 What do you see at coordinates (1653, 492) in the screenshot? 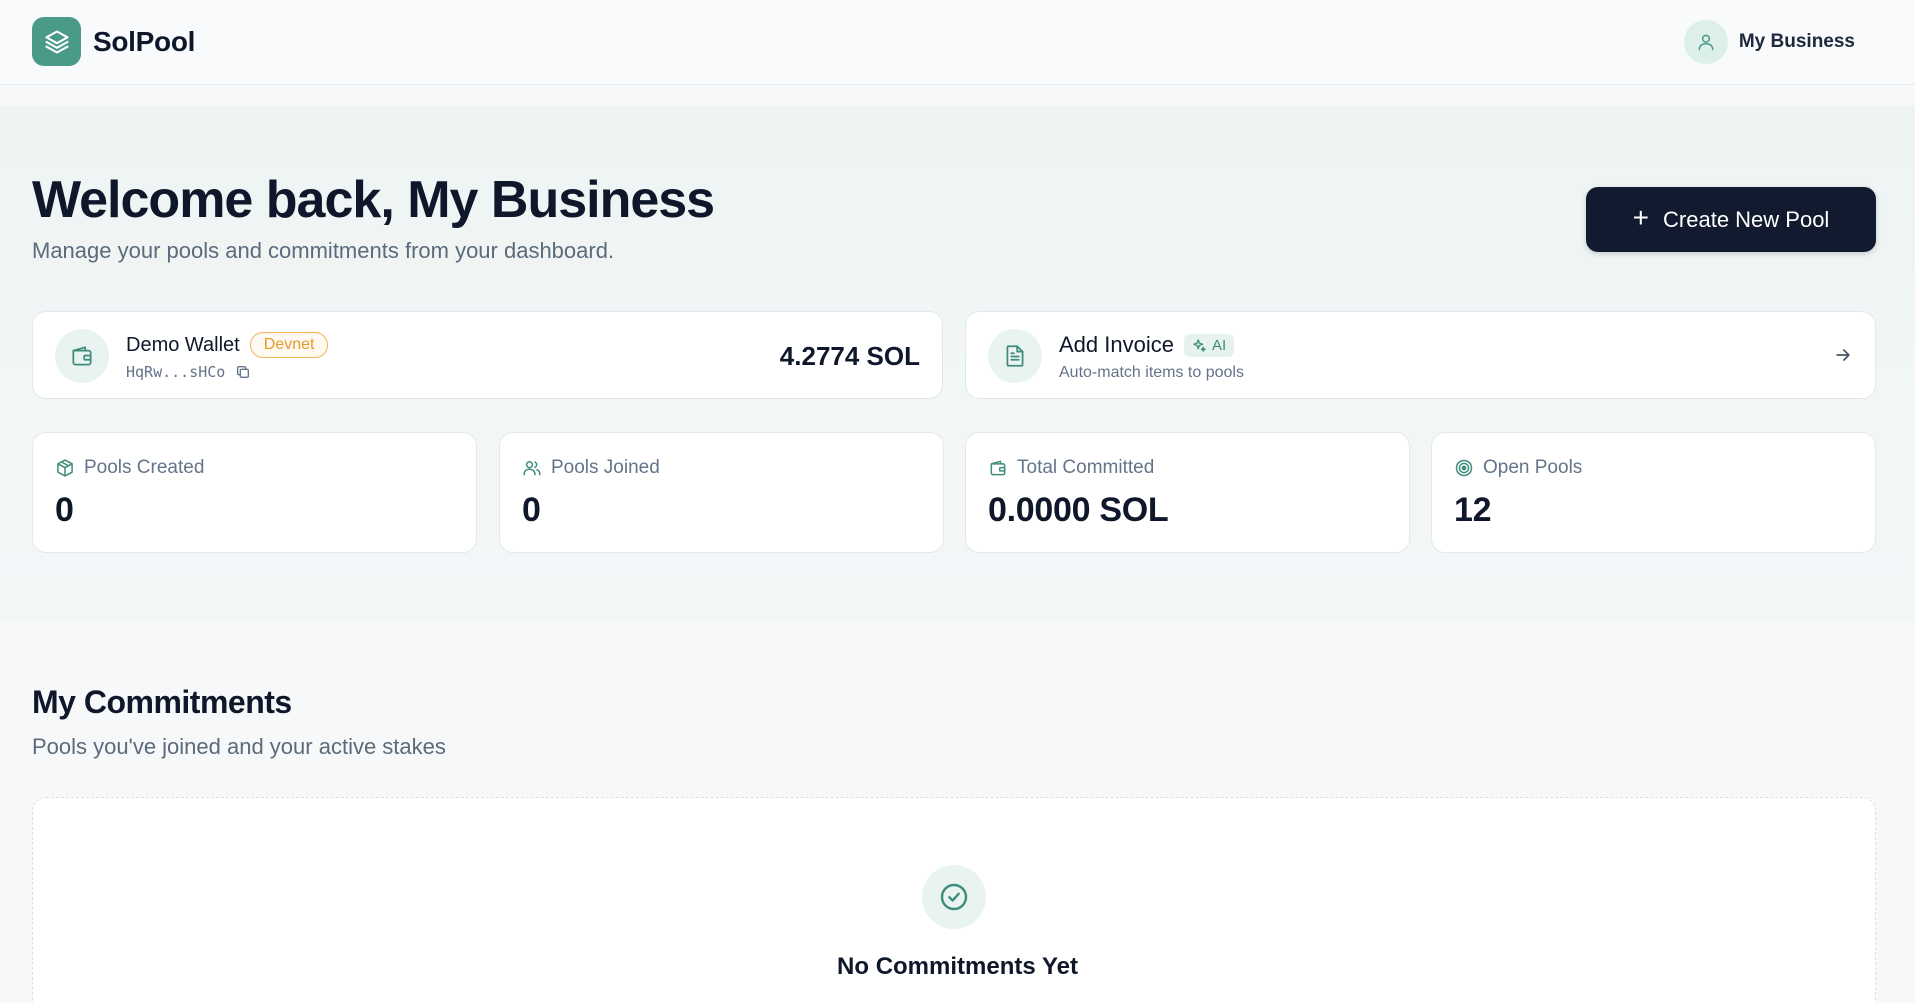
I see `stat-card-open-pools: Open Pools 12` at bounding box center [1653, 492].